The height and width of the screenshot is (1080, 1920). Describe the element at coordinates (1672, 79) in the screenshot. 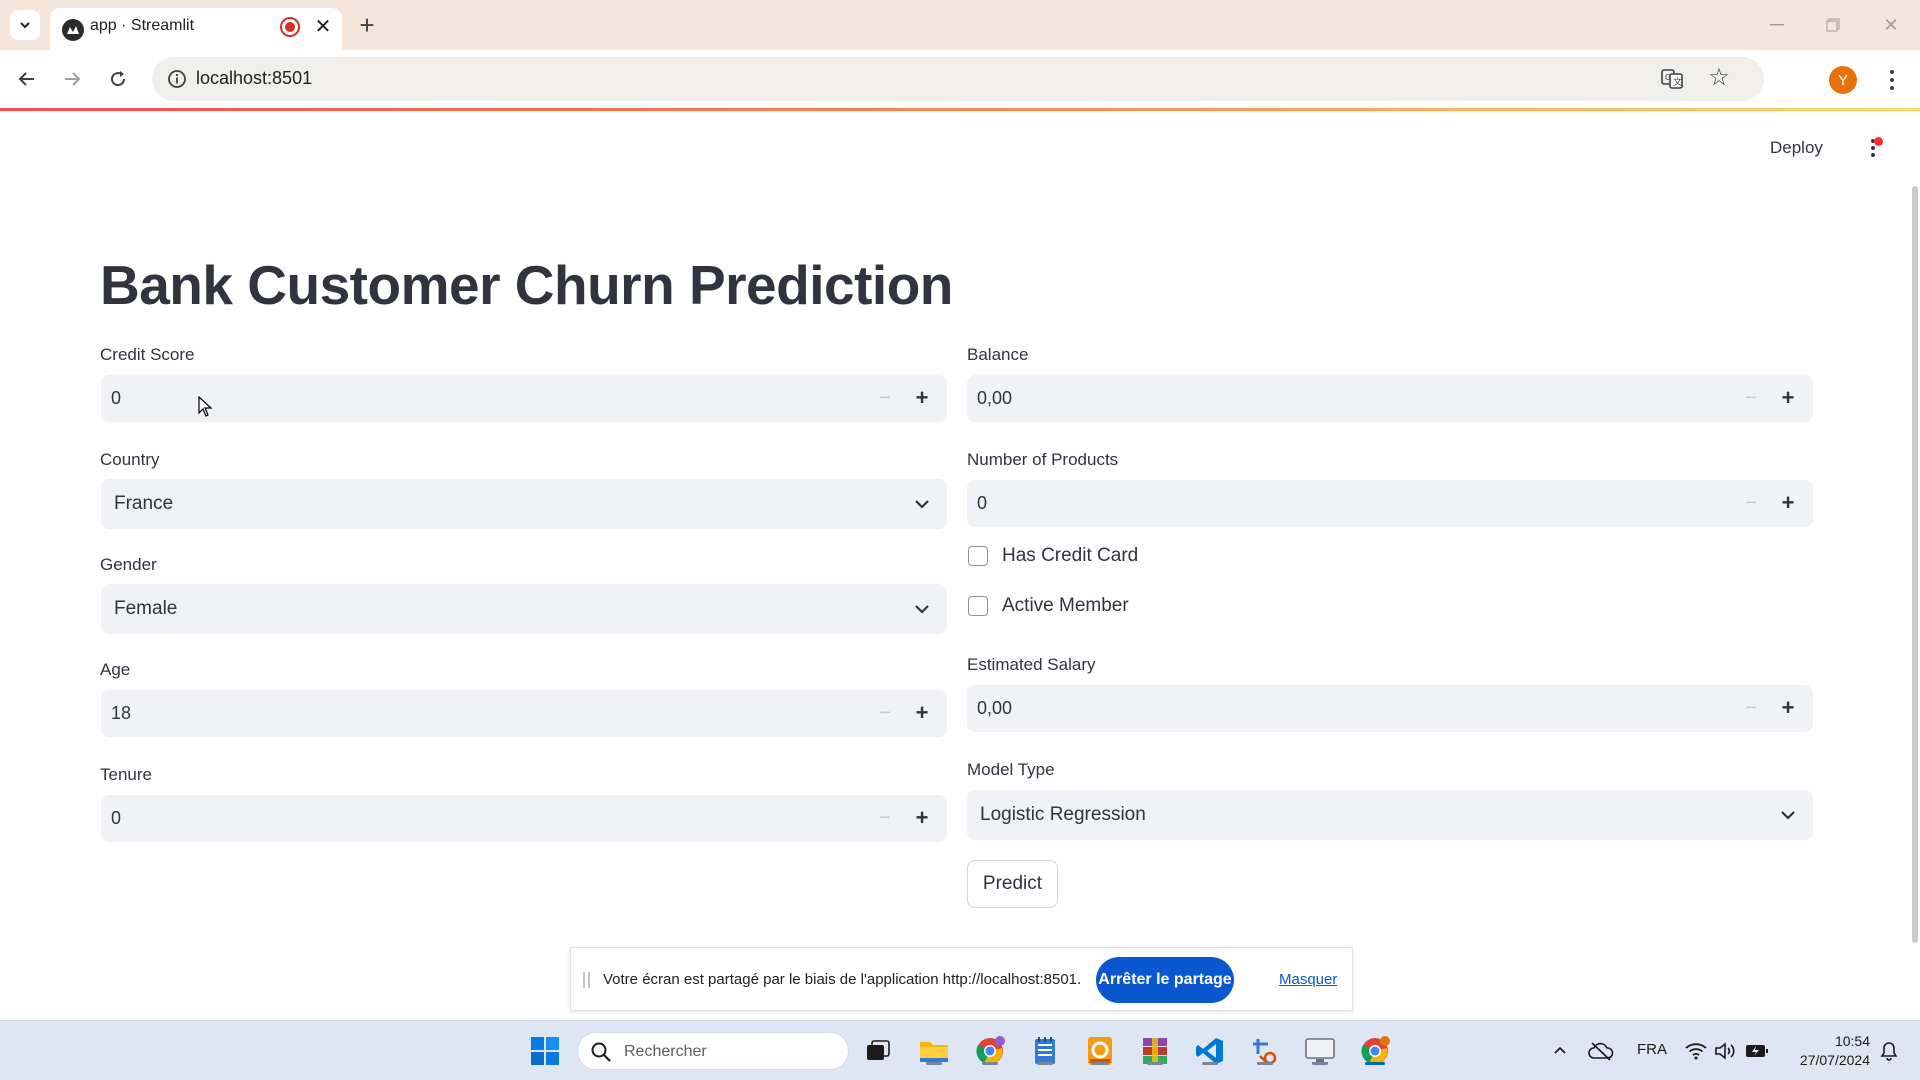

I see `translate-icon: 文G` at that location.